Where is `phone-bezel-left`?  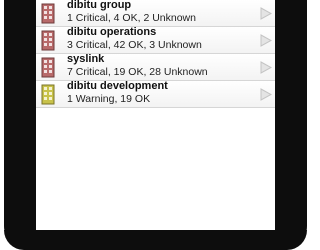 phone-bezel-left is located at coordinates (20, 125).